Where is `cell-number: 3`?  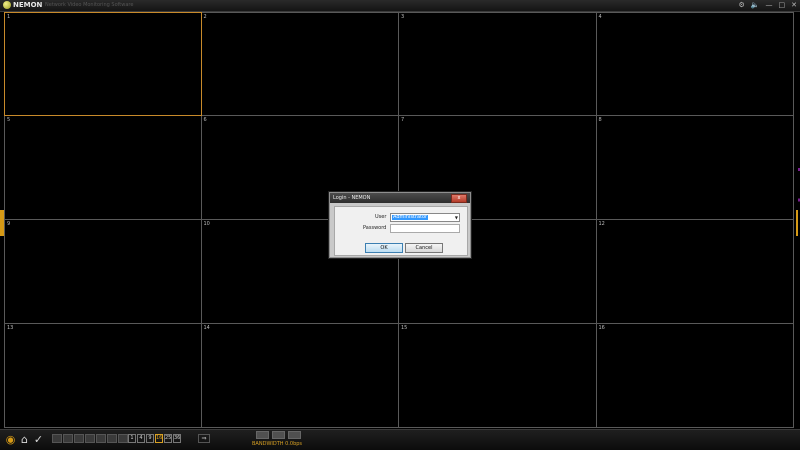 cell-number: 3 is located at coordinates (403, 17).